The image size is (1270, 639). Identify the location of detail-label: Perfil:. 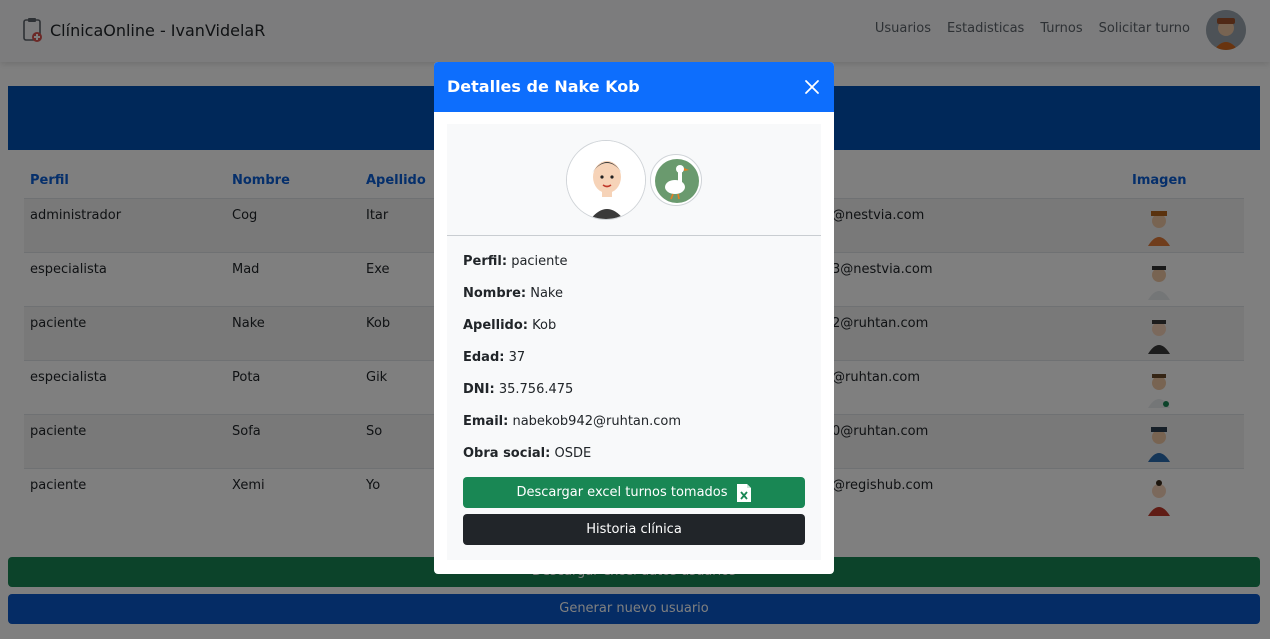
(485, 261).